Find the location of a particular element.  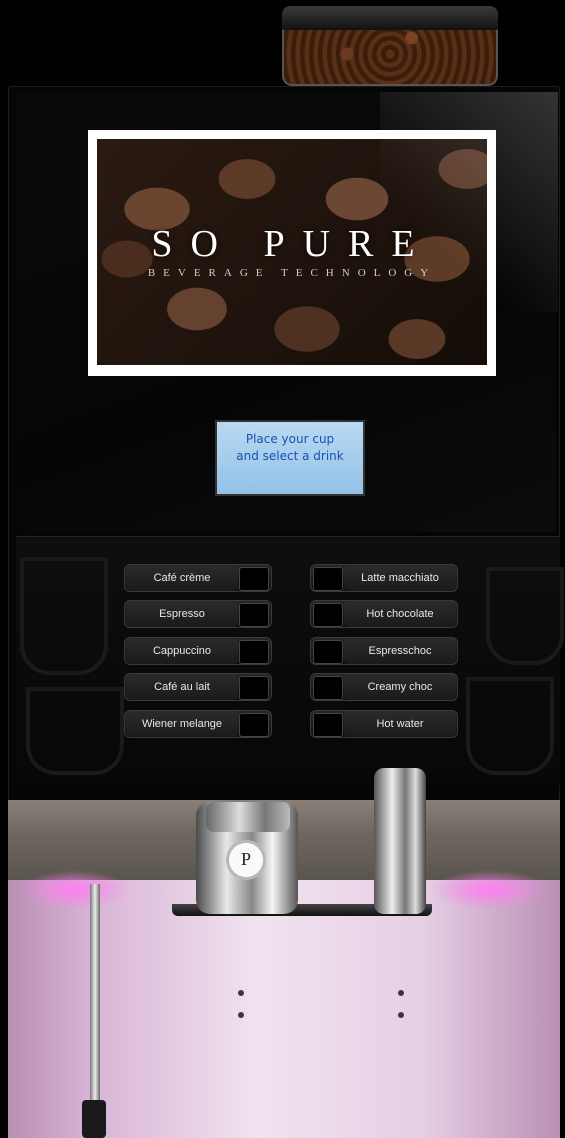

drink-label: Espresschoc is located at coordinates (400, 651).